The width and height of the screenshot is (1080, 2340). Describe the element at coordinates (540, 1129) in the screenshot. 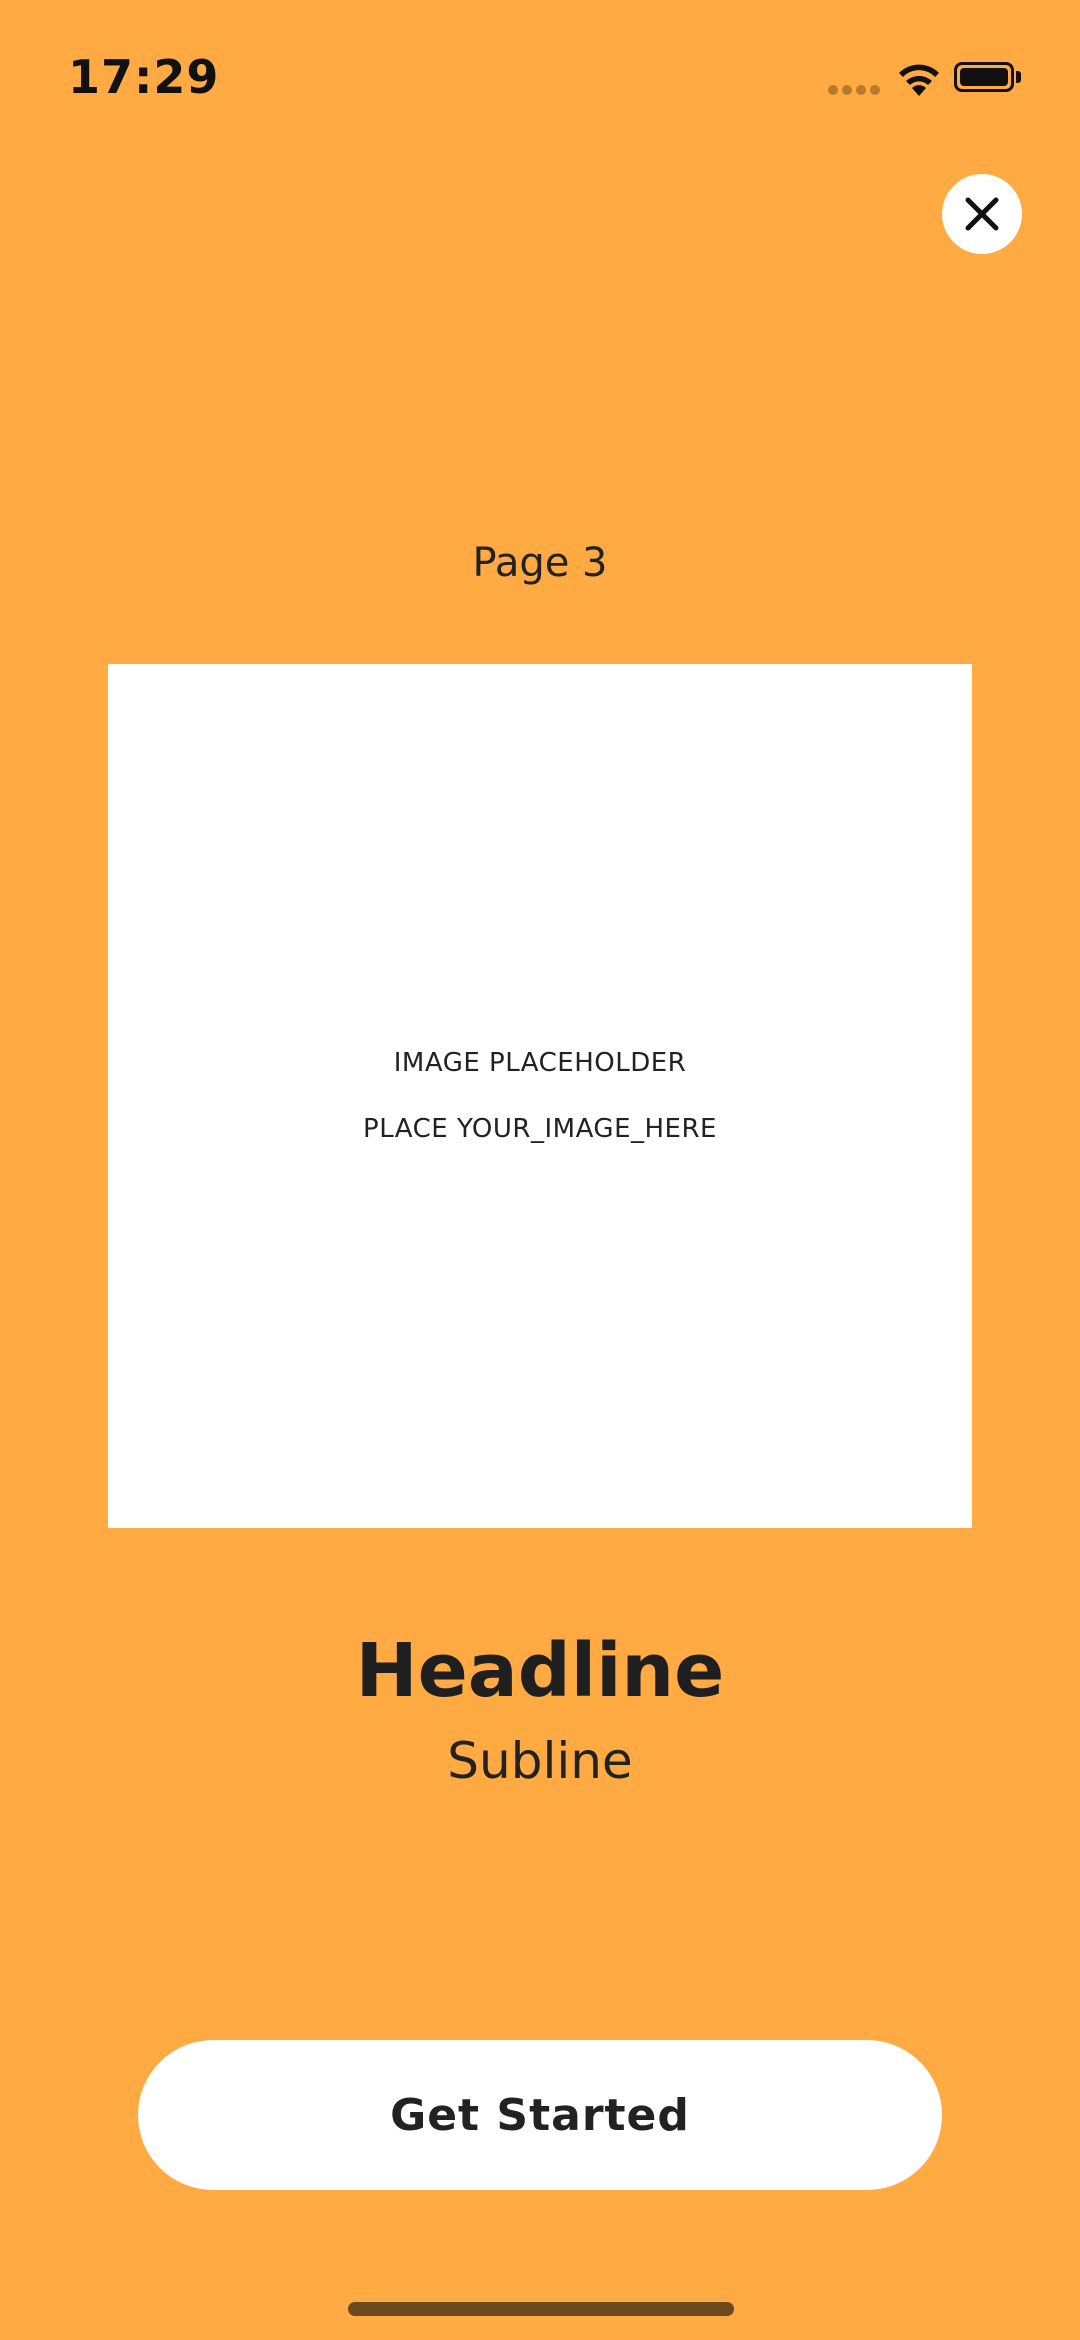

I see `image-placeholder-hint: PLACE YOUR_IMAGE_HERE` at that location.